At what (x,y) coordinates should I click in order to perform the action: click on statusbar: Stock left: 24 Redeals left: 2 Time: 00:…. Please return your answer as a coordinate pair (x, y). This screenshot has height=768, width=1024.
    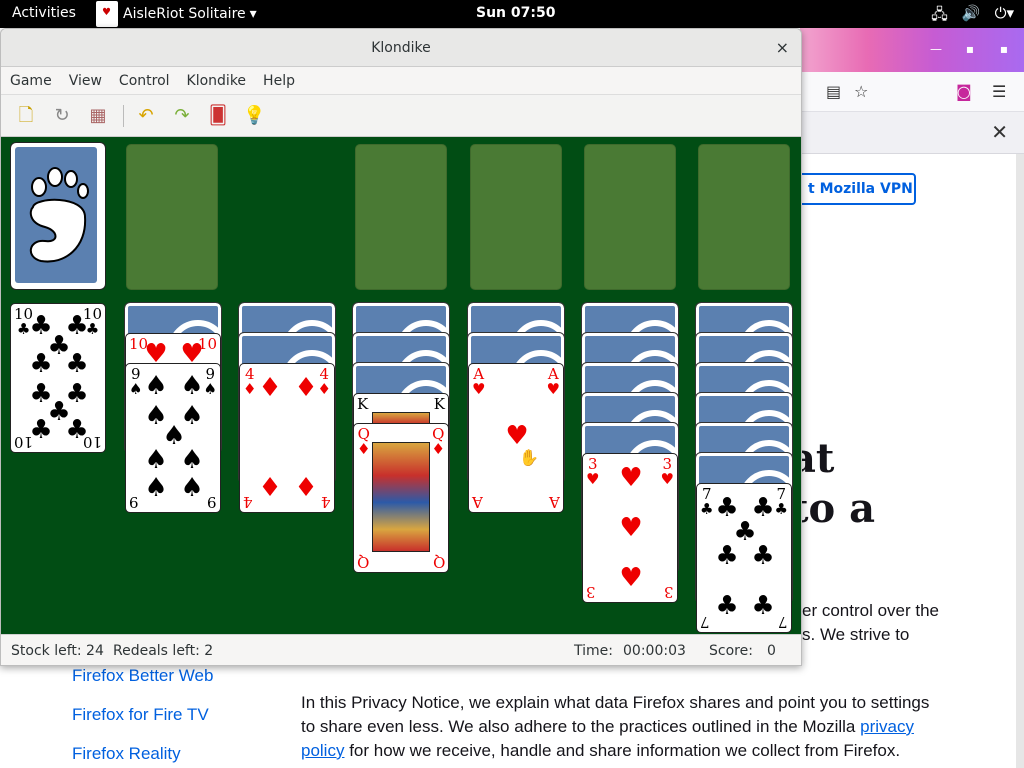
    Looking at the image, I should click on (401, 649).